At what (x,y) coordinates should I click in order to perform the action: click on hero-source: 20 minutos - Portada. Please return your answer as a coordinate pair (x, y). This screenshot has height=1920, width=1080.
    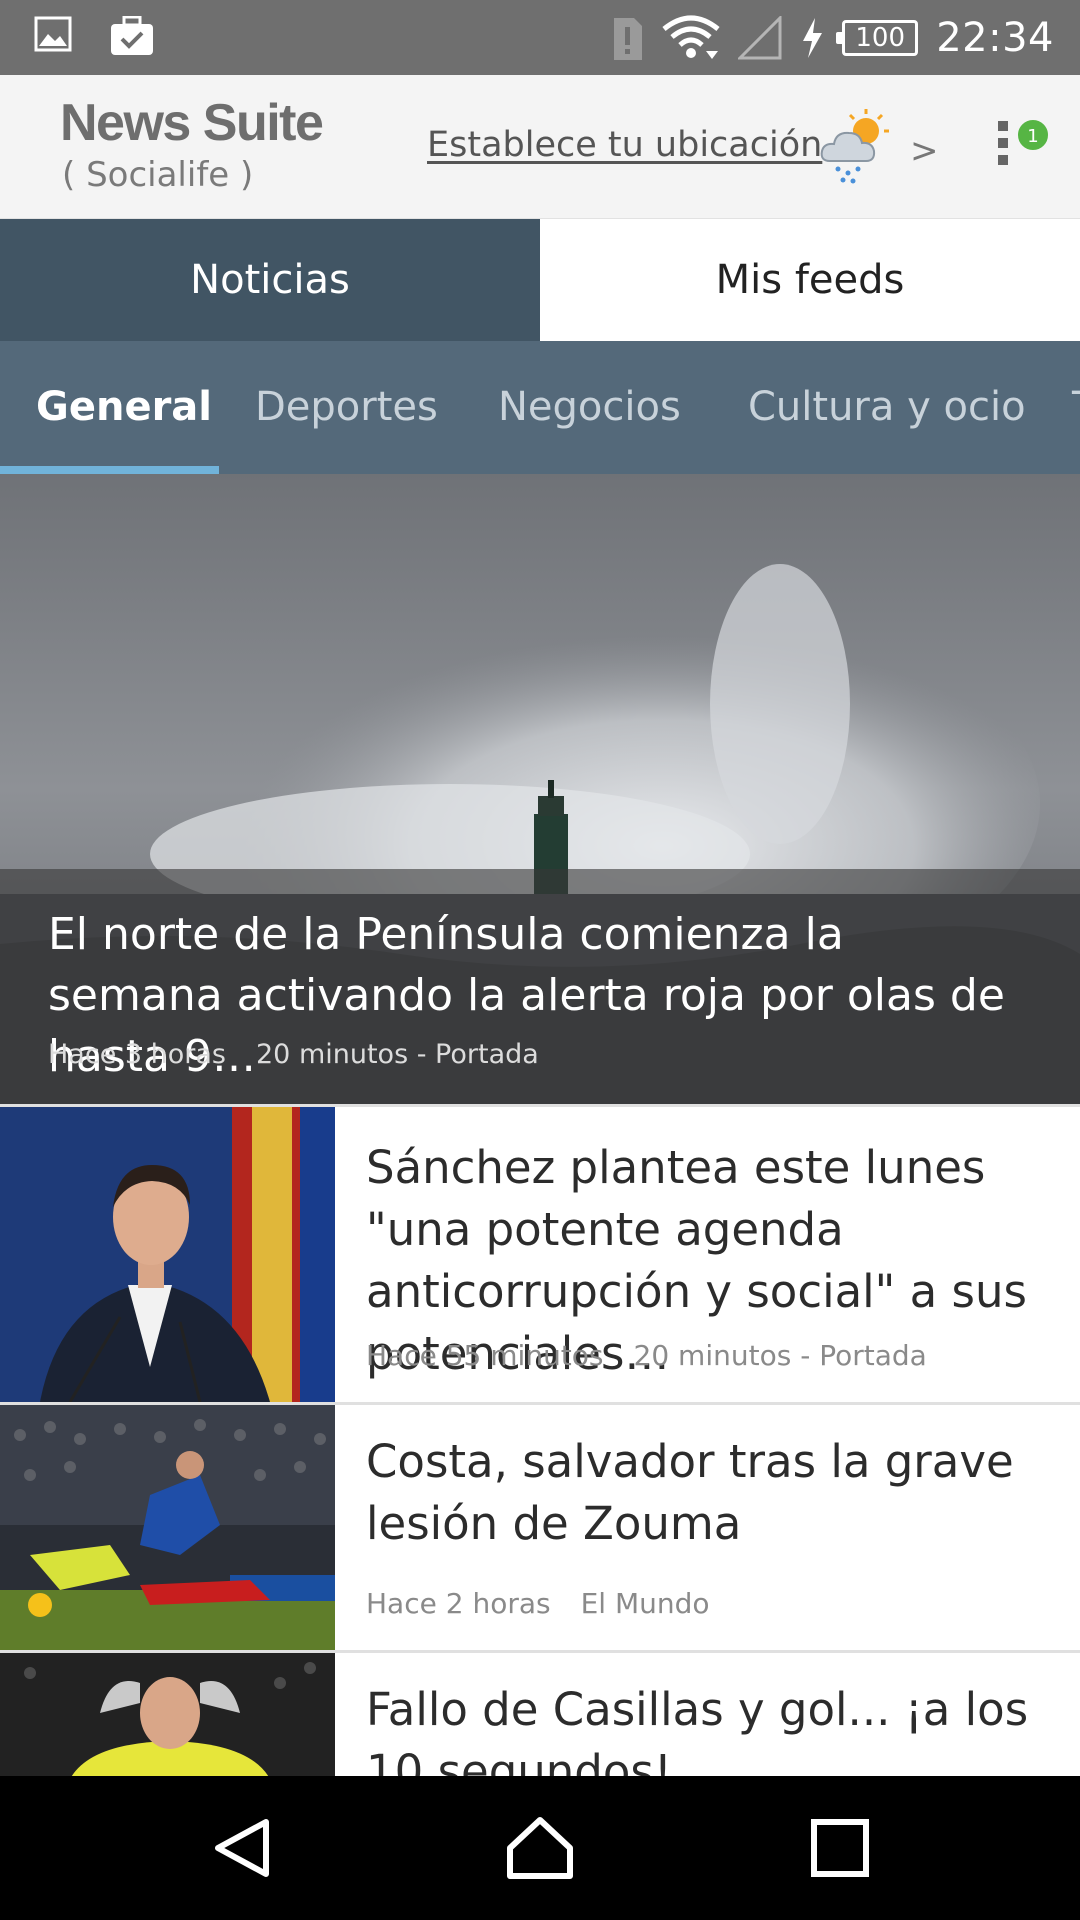
    Looking at the image, I should click on (397, 1054).